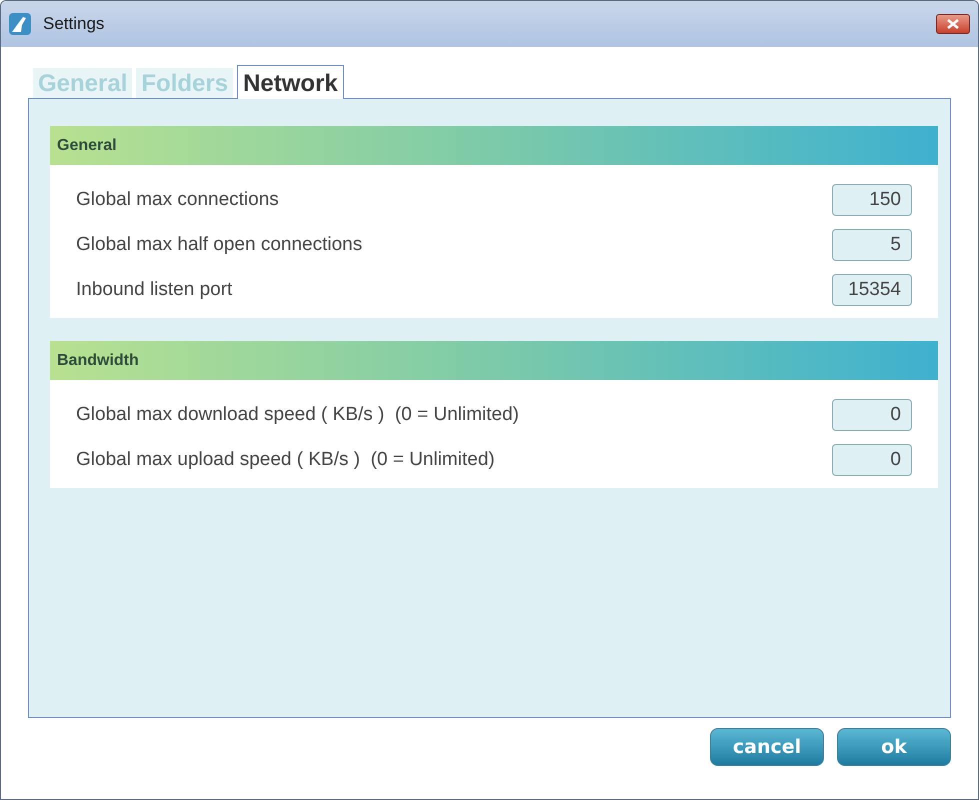 The height and width of the screenshot is (800, 979). What do you see at coordinates (872, 290) in the screenshot?
I see `number-field: 15354` at bounding box center [872, 290].